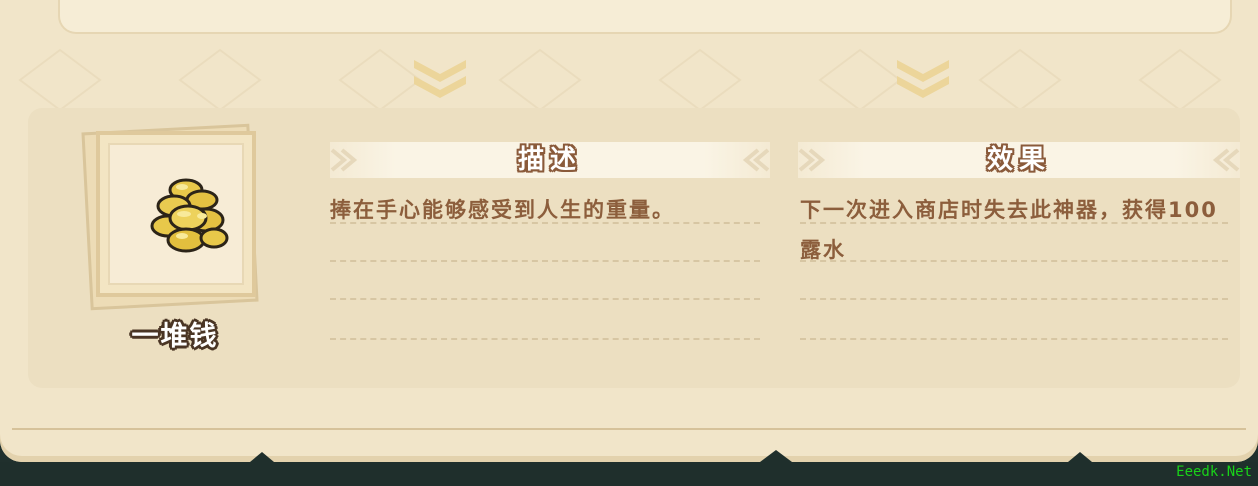 Image resolution: width=1258 pixels, height=486 pixels. I want to click on item-name: 一堆钱, so click(175, 336).